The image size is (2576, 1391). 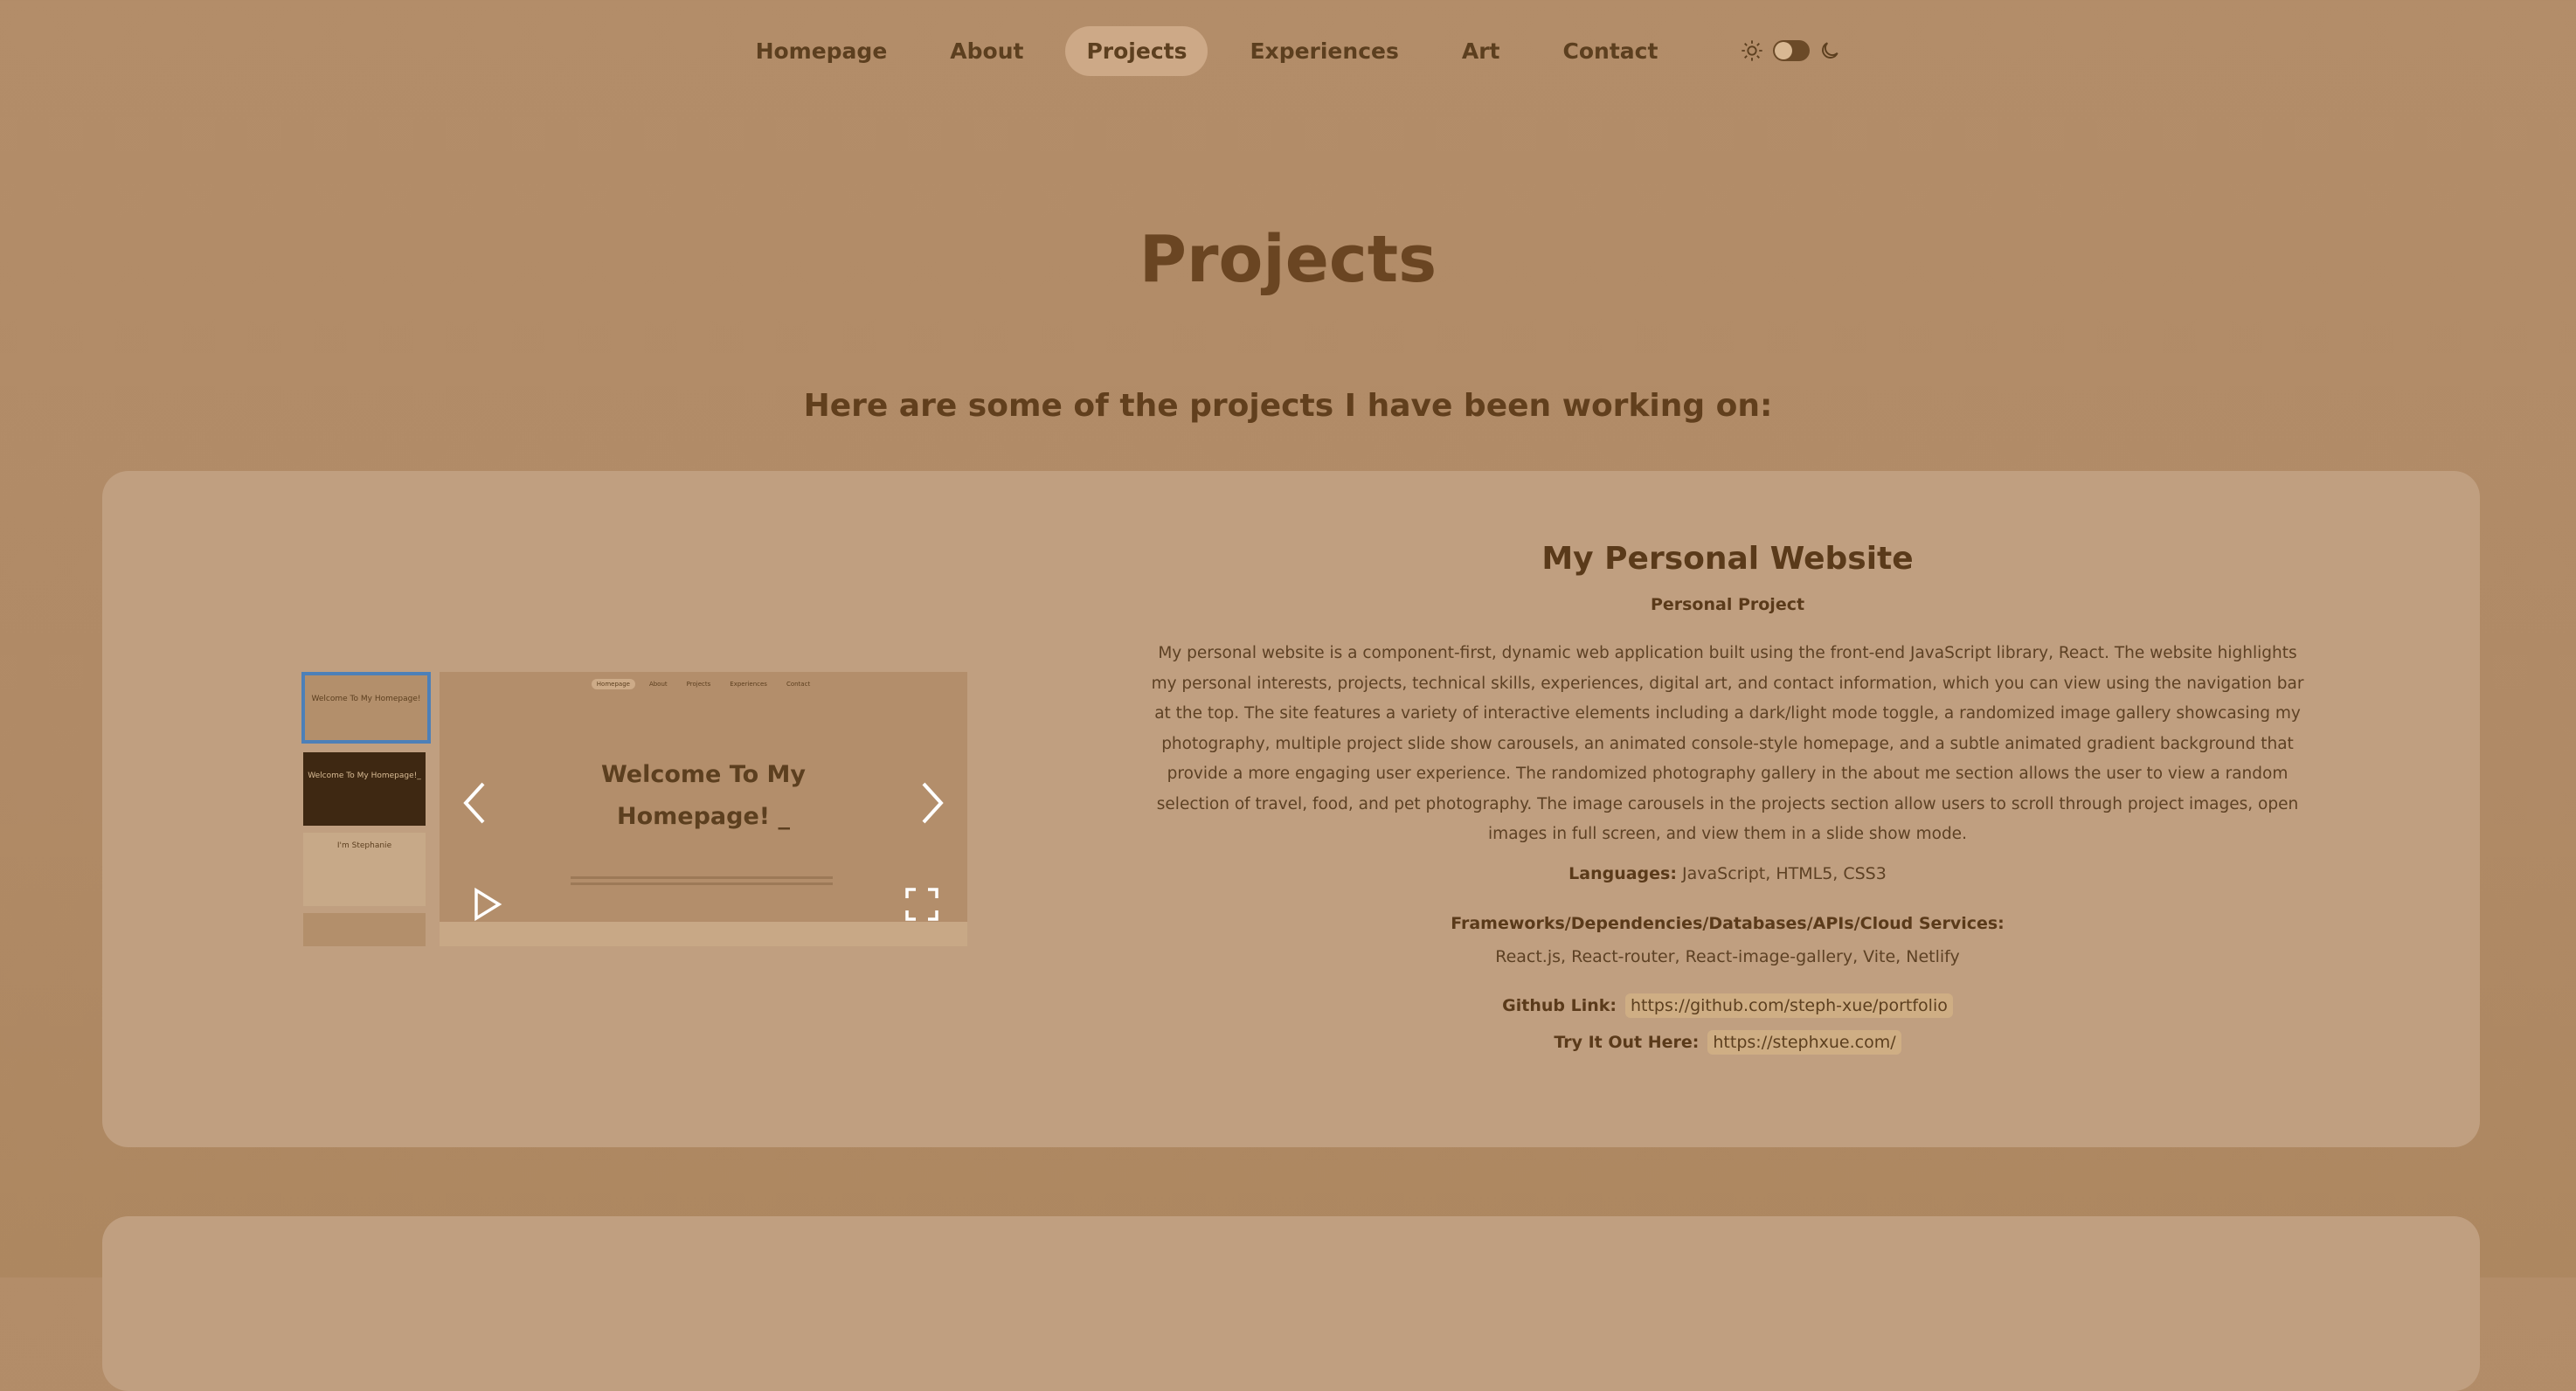 What do you see at coordinates (1804, 1042) in the screenshot?
I see `live-site-link: https://stephxue.com/` at bounding box center [1804, 1042].